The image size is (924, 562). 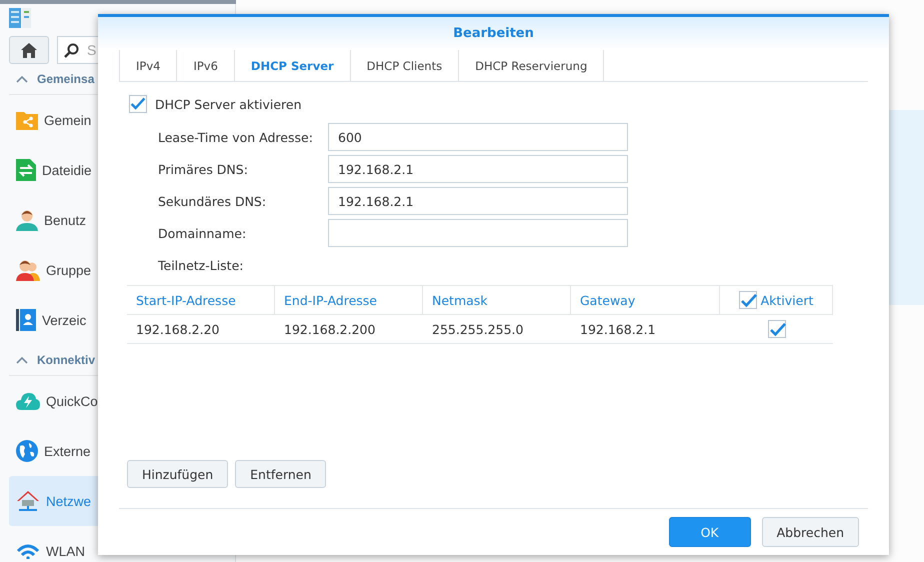 What do you see at coordinates (236, 137) in the screenshot?
I see `field-label: Lease-Time von Adresse:` at bounding box center [236, 137].